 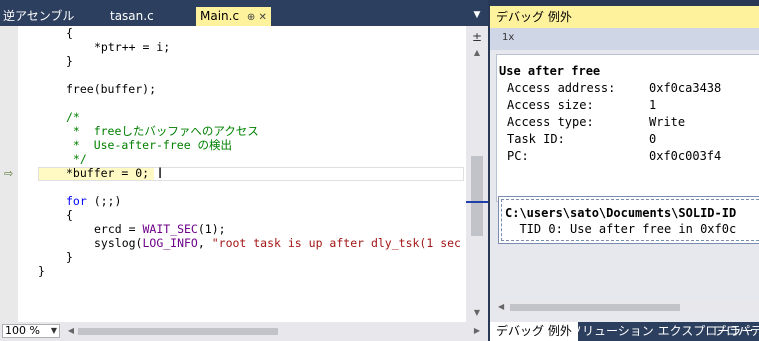 What do you see at coordinates (620, 213) in the screenshot?
I see `source-path: C:\users\sato\Documents\SOLID-ID` at bounding box center [620, 213].